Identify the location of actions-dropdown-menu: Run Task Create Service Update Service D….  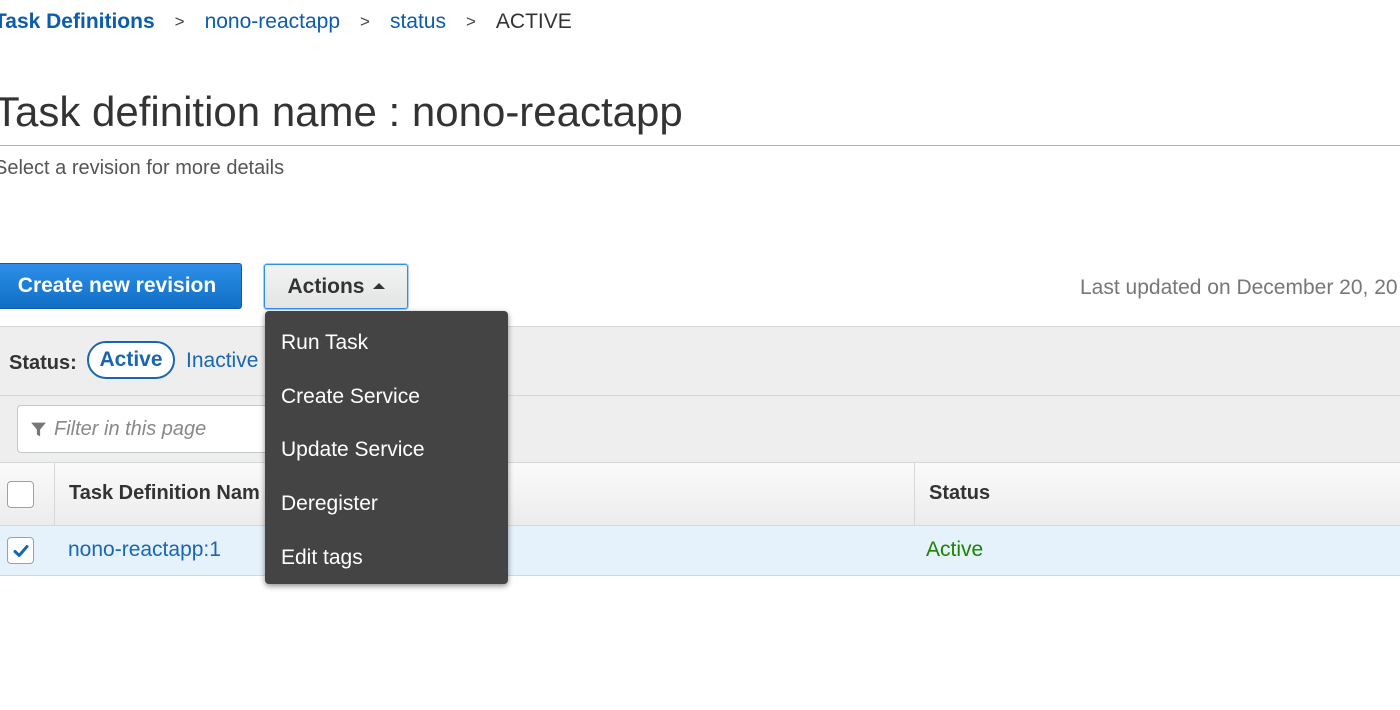
(386, 447).